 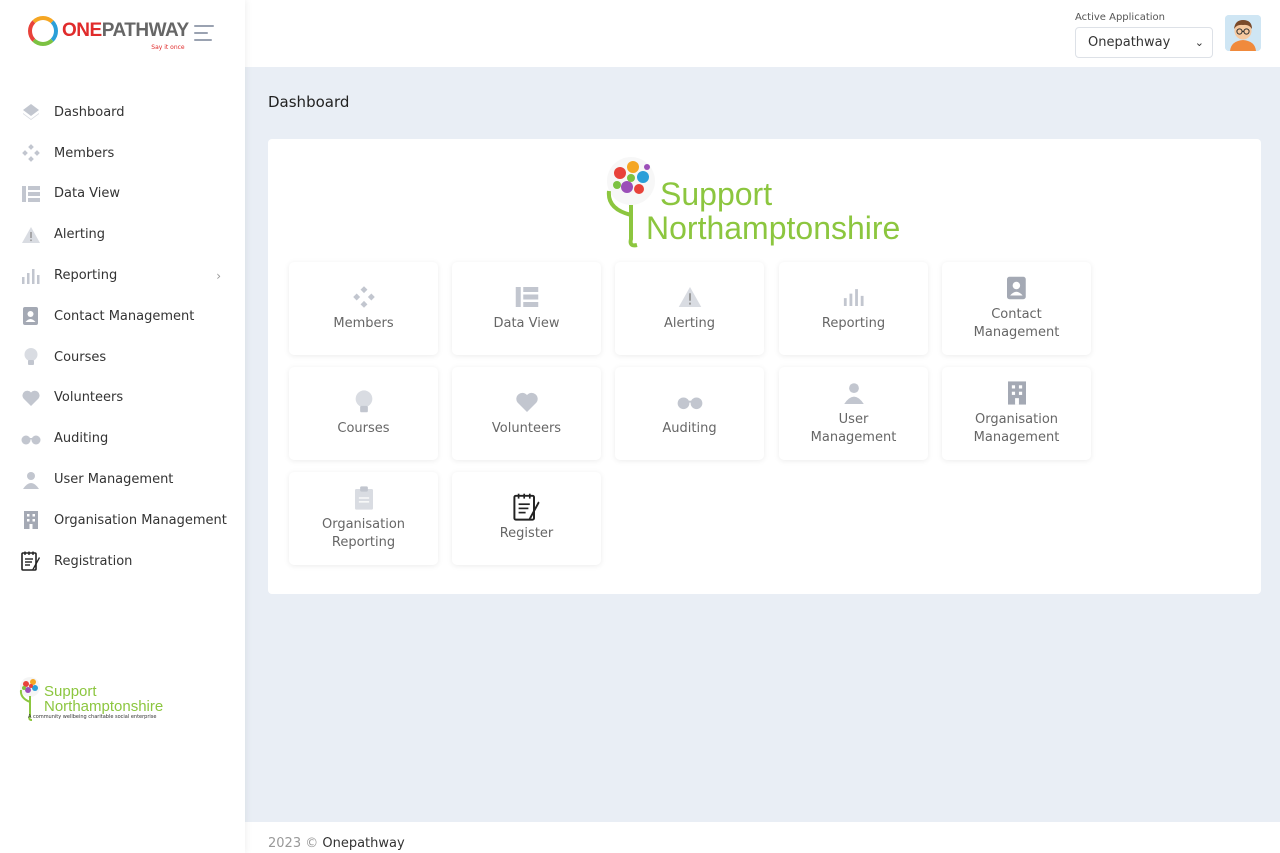 What do you see at coordinates (43, 31) in the screenshot?
I see `logo-ring-icon` at bounding box center [43, 31].